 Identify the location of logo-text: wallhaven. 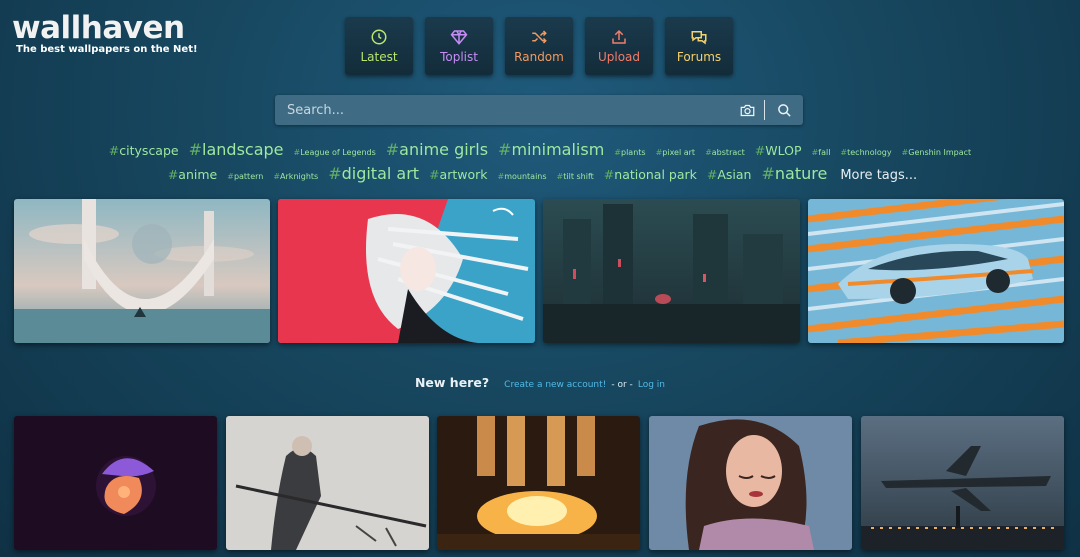
(98, 28).